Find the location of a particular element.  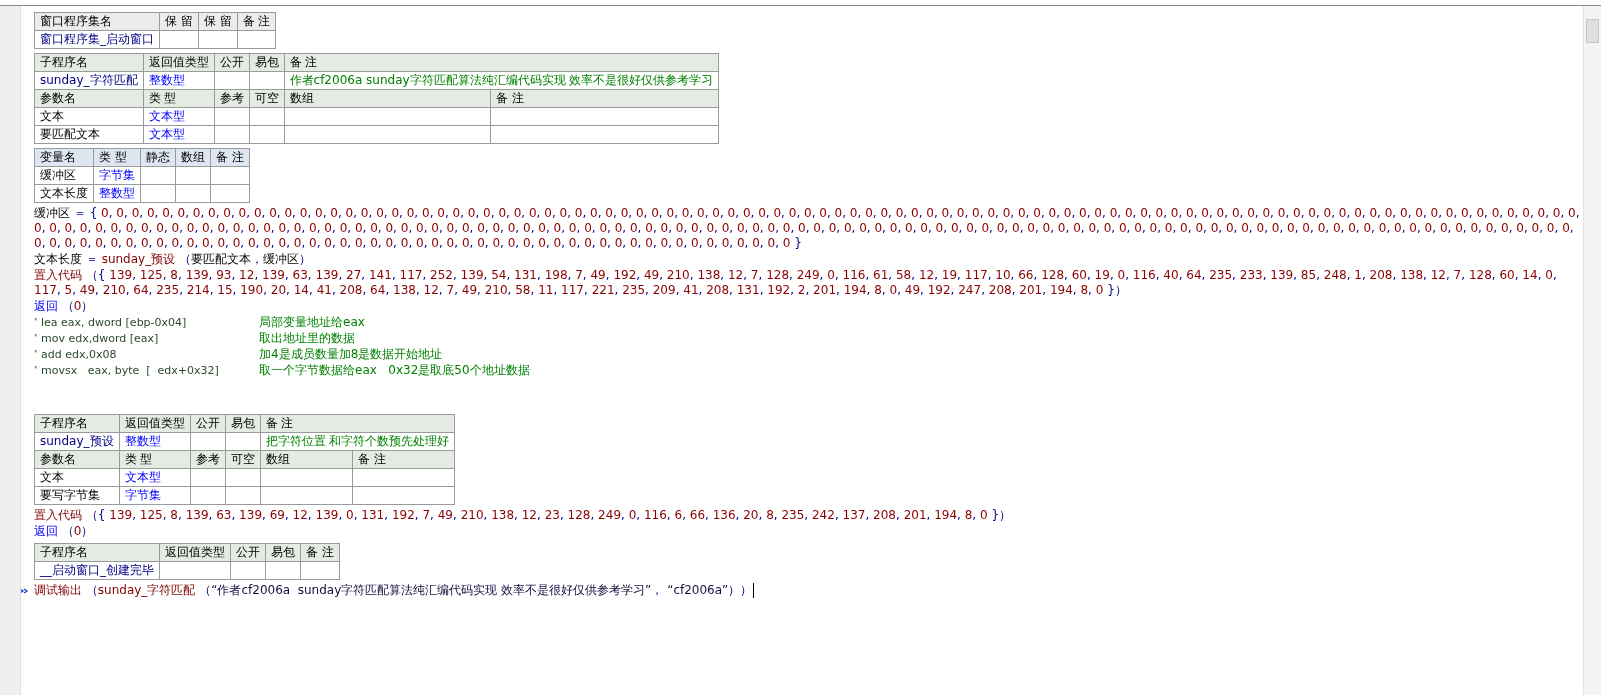

scrollbar-thumb is located at coordinates (1592, 31).